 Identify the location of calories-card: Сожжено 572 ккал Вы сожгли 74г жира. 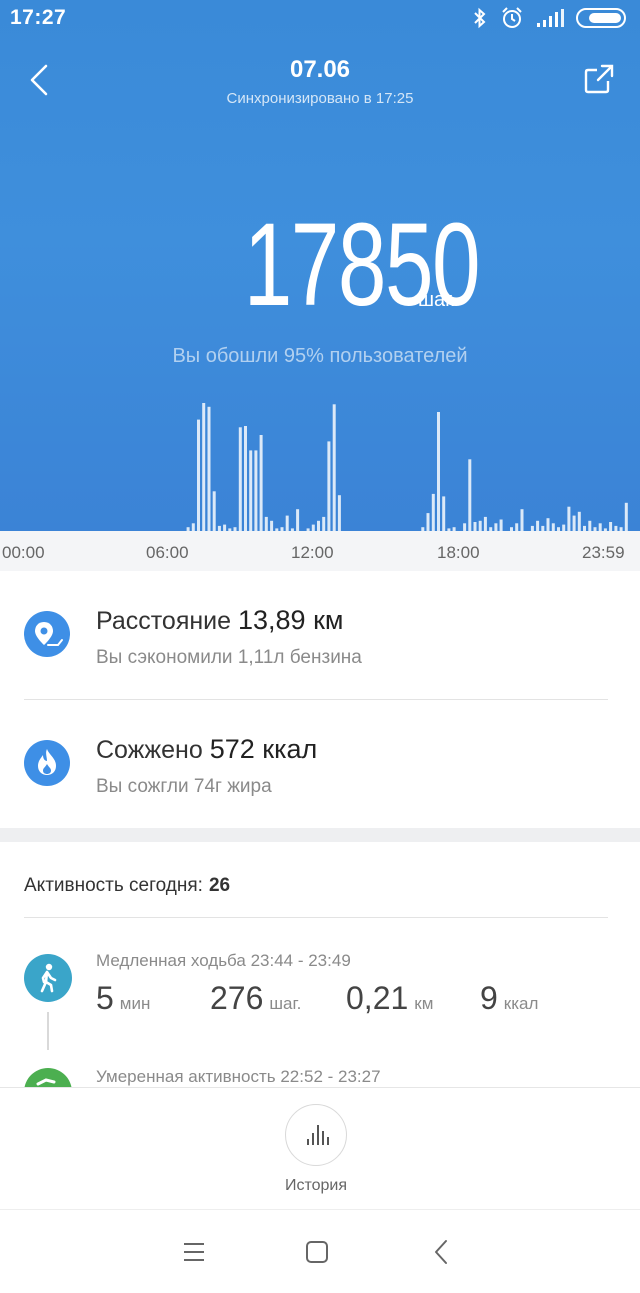
(320, 764).